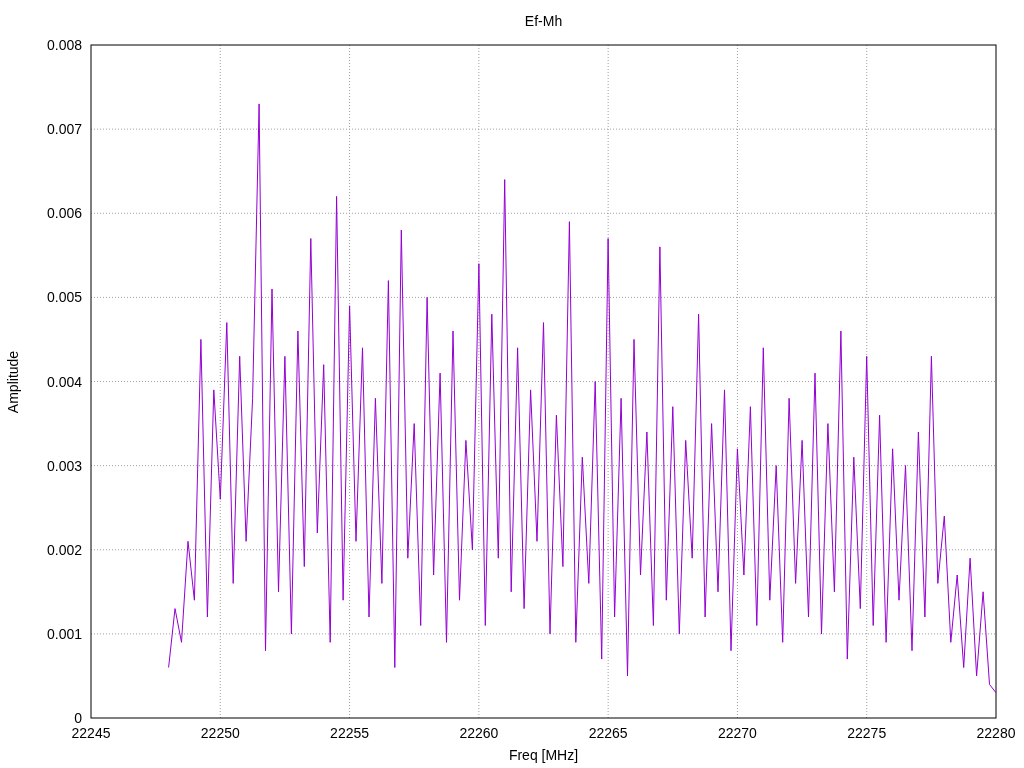 This screenshot has height=768, width=1024. What do you see at coordinates (64, 45) in the screenshot?
I see `y-tick-label: 0.008` at bounding box center [64, 45].